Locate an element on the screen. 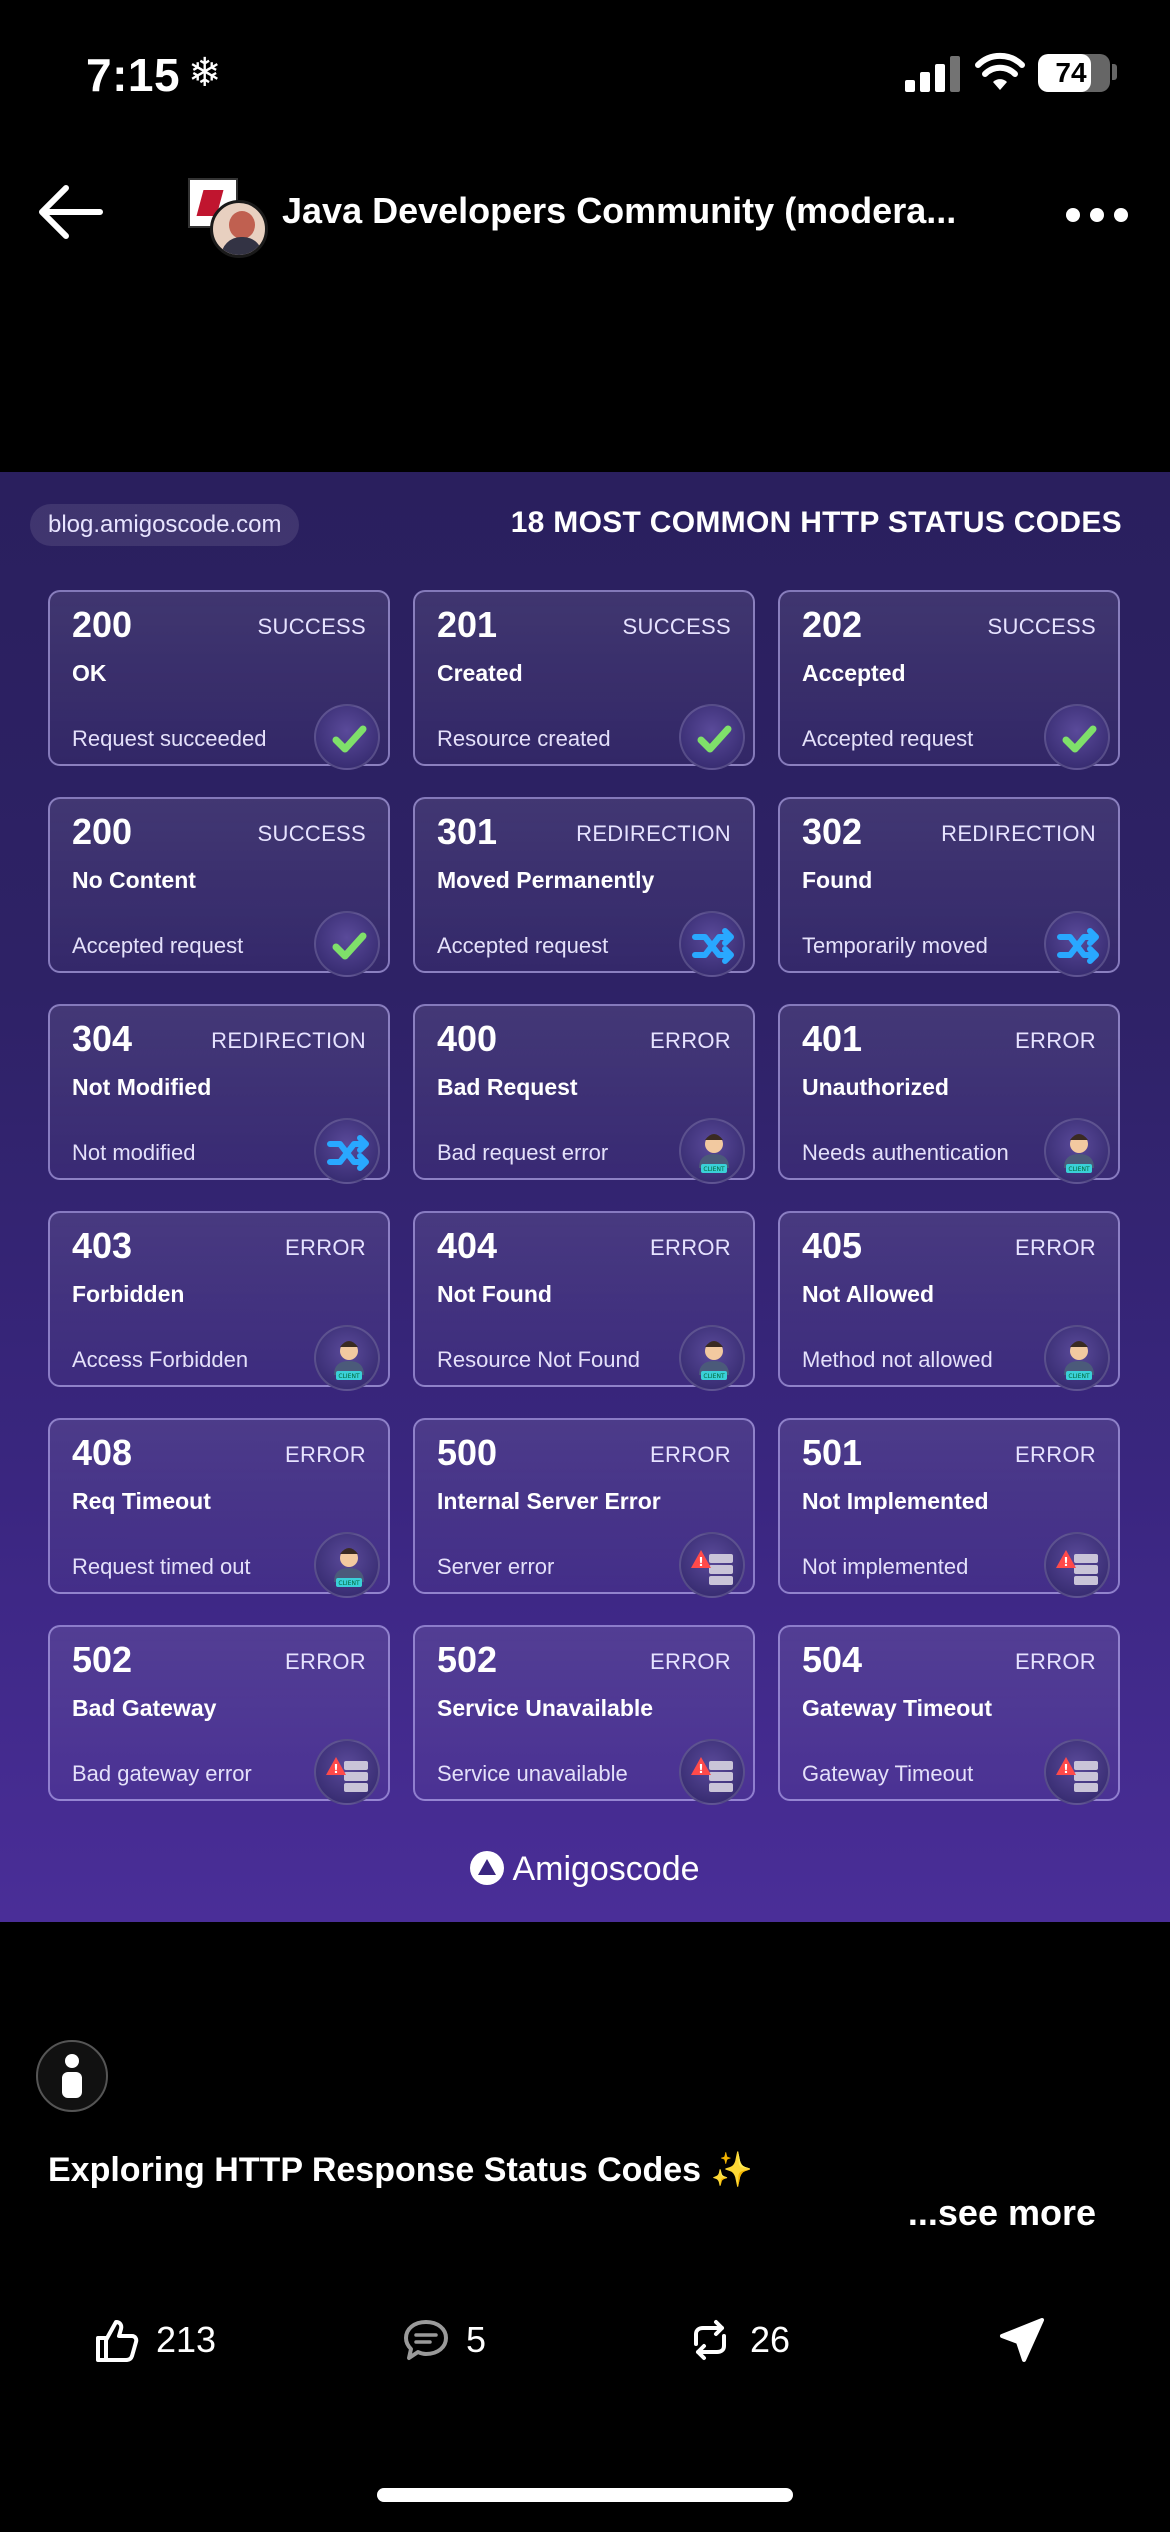 The image size is (1170, 2532). status-name: No Content is located at coordinates (134, 880).